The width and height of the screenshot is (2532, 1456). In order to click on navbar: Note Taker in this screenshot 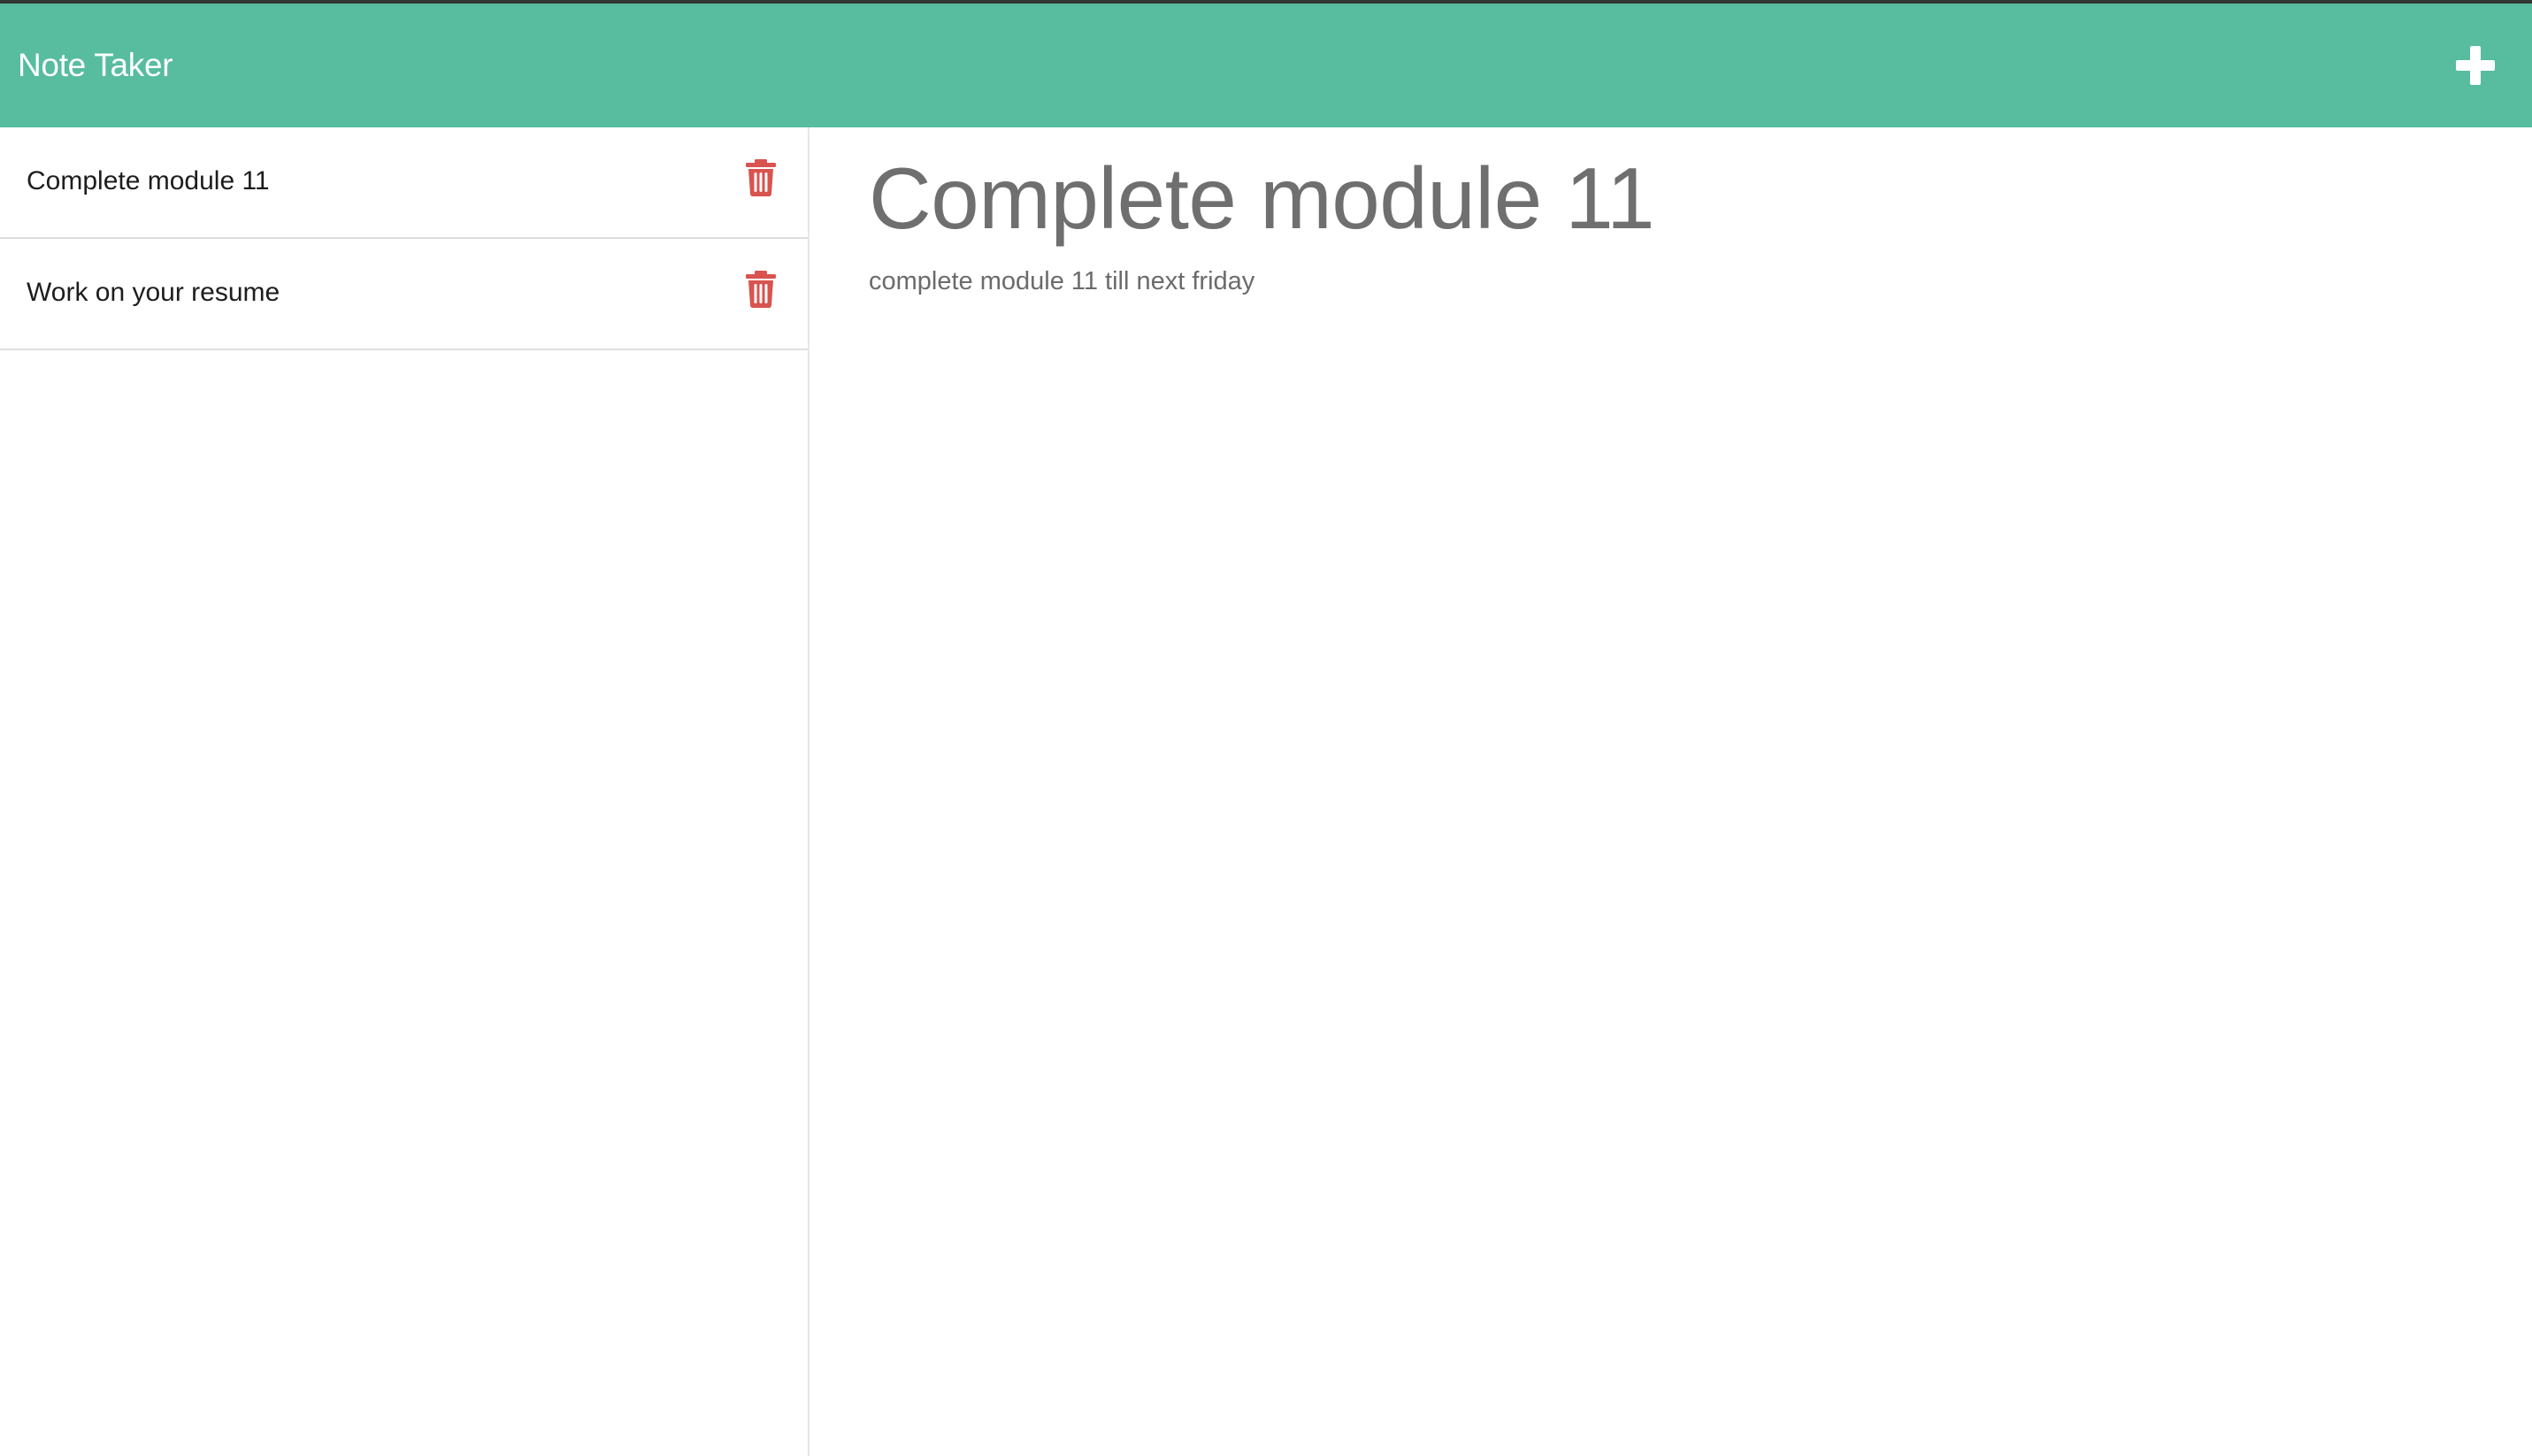, I will do `click(1266, 65)`.